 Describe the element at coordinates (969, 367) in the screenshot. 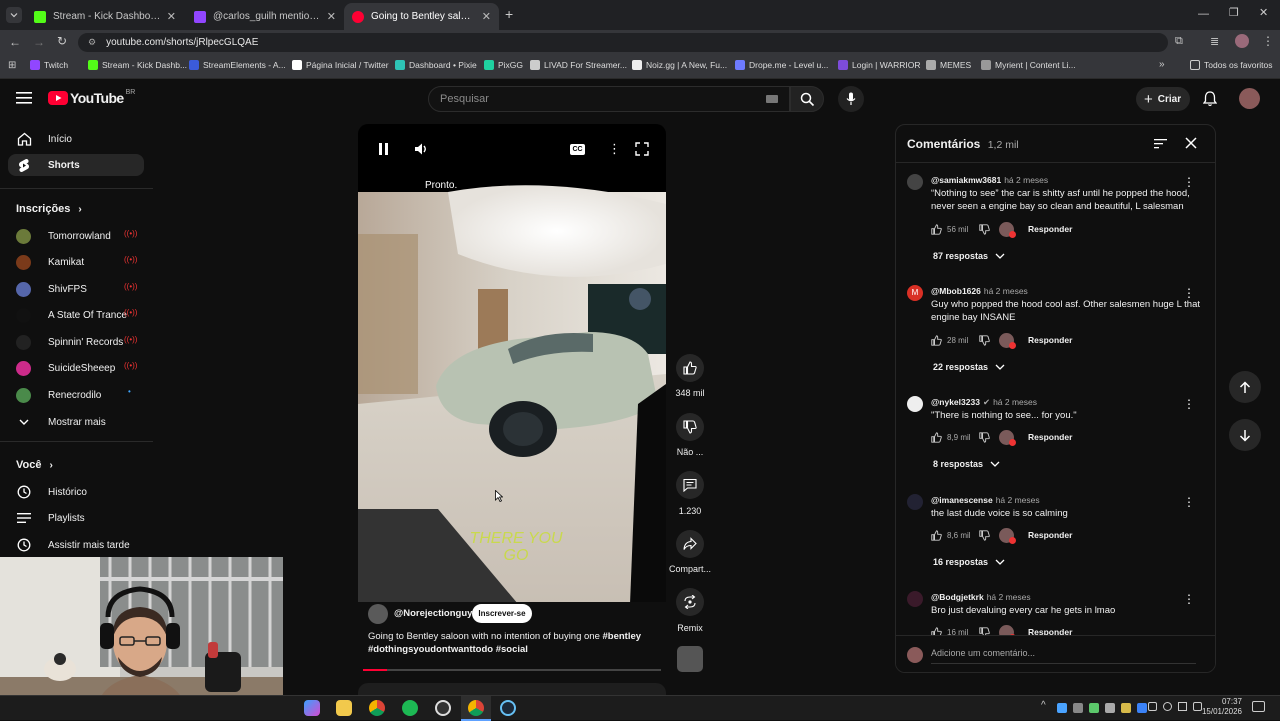

I see `view-replies-button: 22 respostas` at that location.